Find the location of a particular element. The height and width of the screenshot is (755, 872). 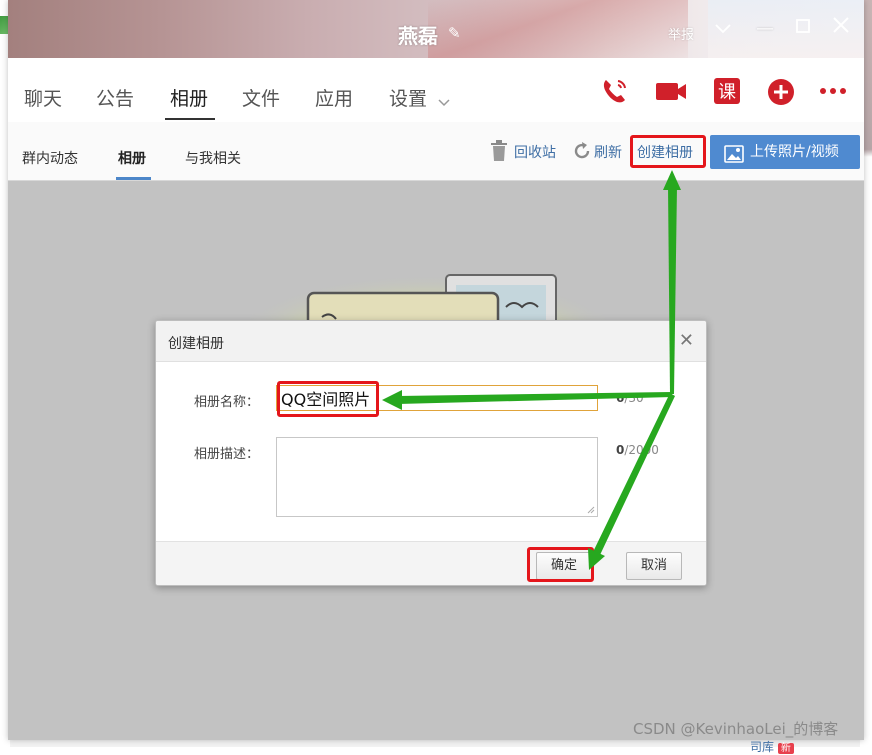

desc-max: /2000 is located at coordinates (641, 450).